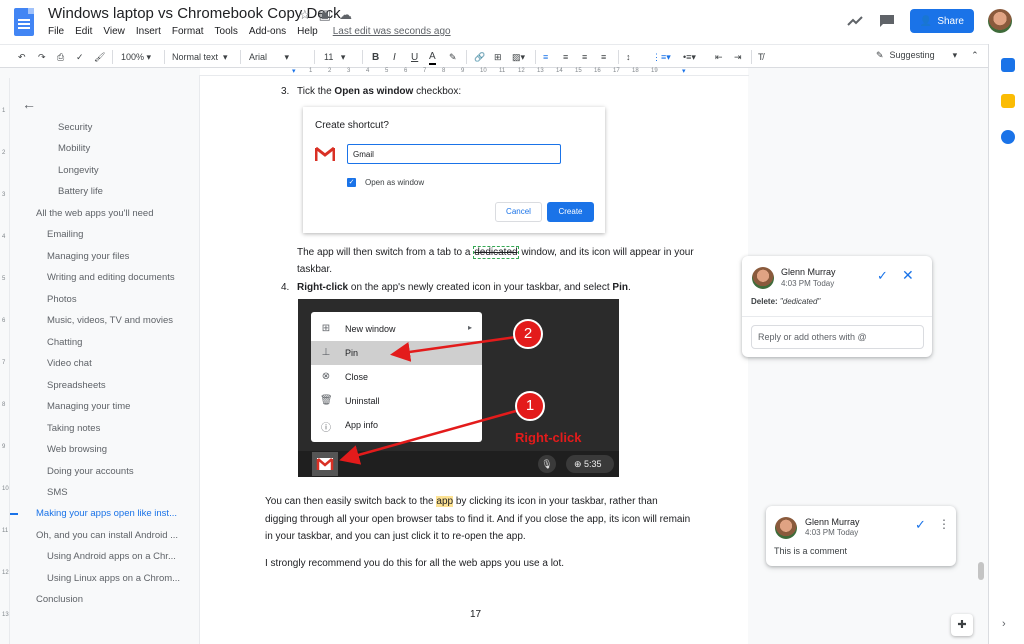 The width and height of the screenshot is (1024, 644). I want to click on document-title: Windows laptop vs Chromebook Copy Deck, so click(194, 13).